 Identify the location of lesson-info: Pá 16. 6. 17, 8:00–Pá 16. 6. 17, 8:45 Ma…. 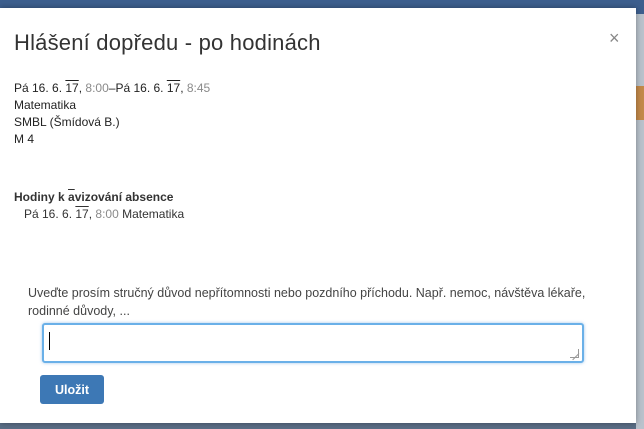
(112, 114).